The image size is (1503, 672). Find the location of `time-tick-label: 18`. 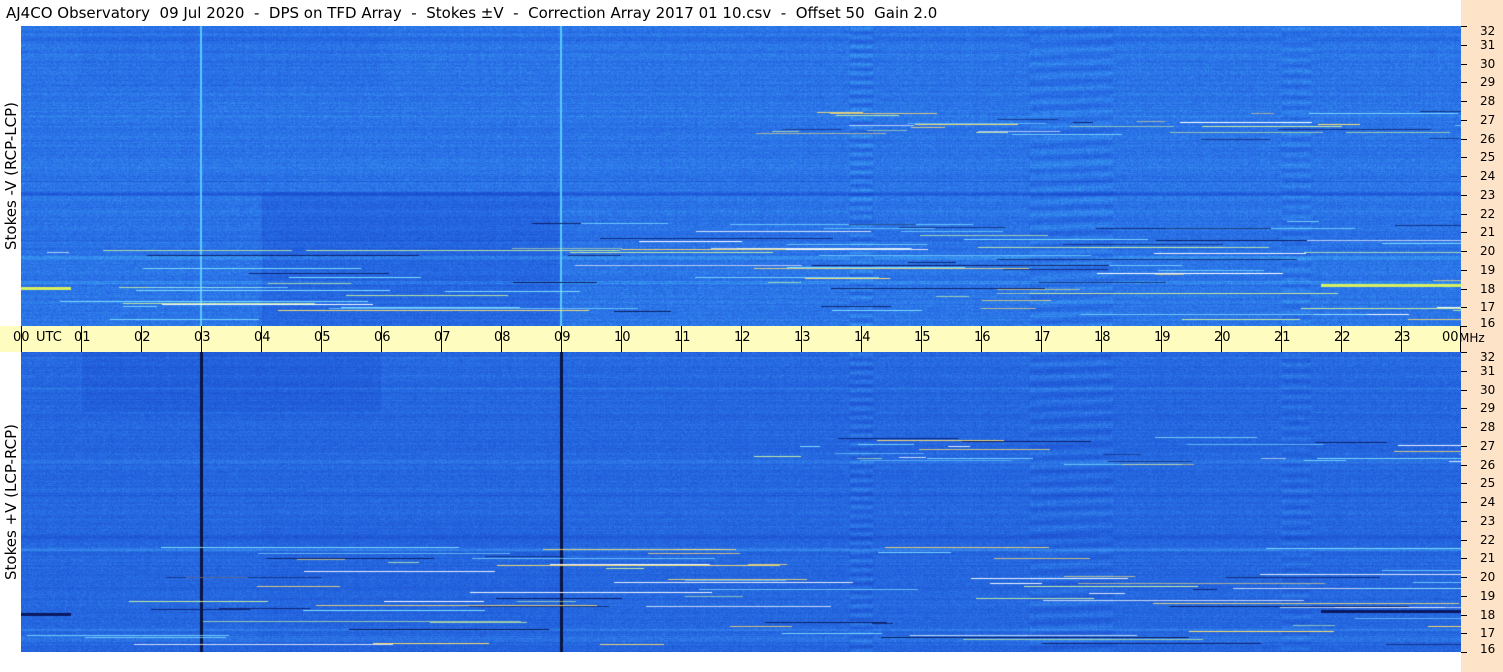

time-tick-label: 18 is located at coordinates (1102, 337).